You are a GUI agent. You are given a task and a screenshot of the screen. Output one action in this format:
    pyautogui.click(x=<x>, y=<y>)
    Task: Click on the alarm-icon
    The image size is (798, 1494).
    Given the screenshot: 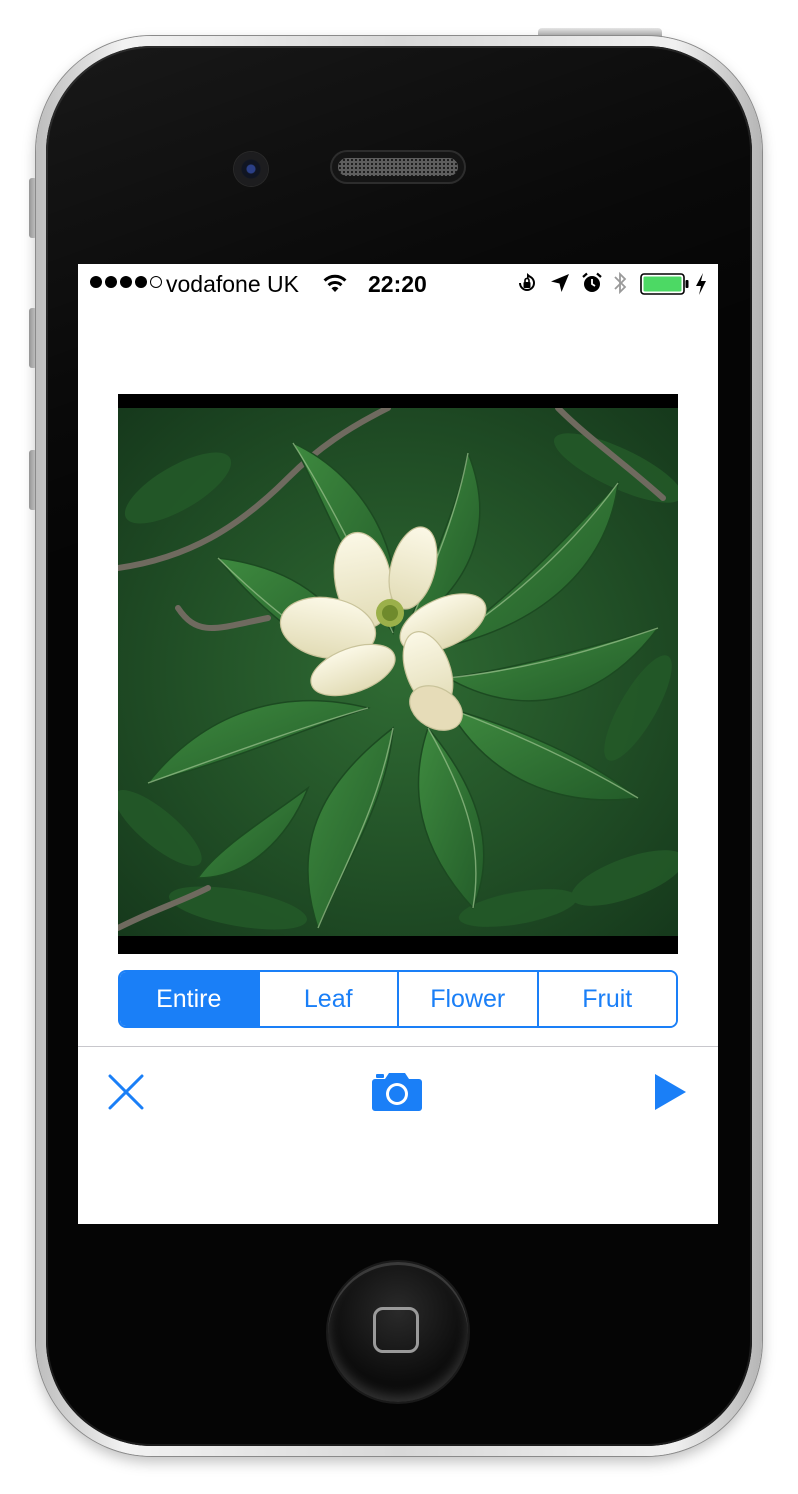 What is the action you would take?
    pyautogui.click(x=592, y=282)
    